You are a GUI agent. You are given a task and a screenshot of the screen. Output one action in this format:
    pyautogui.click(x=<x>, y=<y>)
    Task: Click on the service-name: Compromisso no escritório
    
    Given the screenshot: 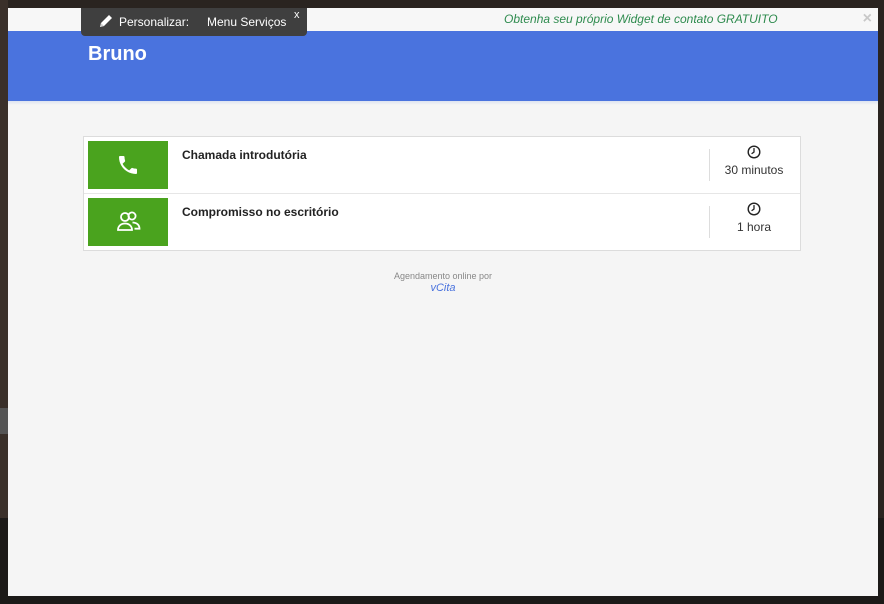 What is the action you would take?
    pyautogui.click(x=260, y=212)
    